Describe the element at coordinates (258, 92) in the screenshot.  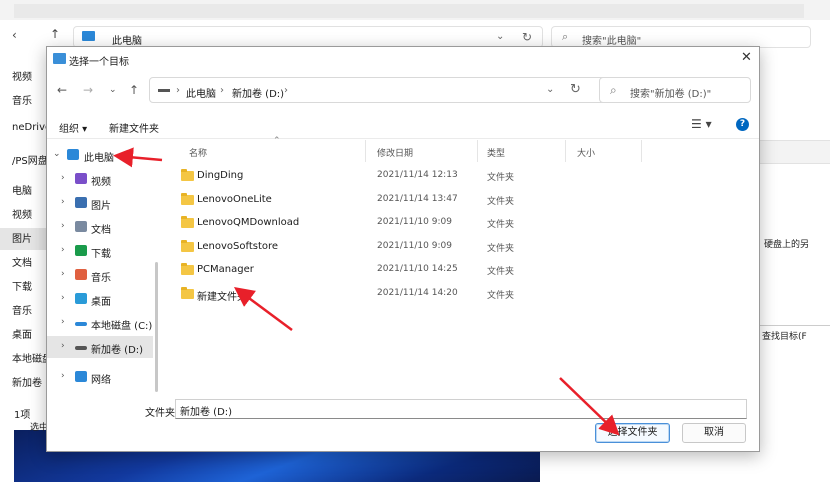
I see `breadcrumb-d-drive: 新加卷 (D:)` at that location.